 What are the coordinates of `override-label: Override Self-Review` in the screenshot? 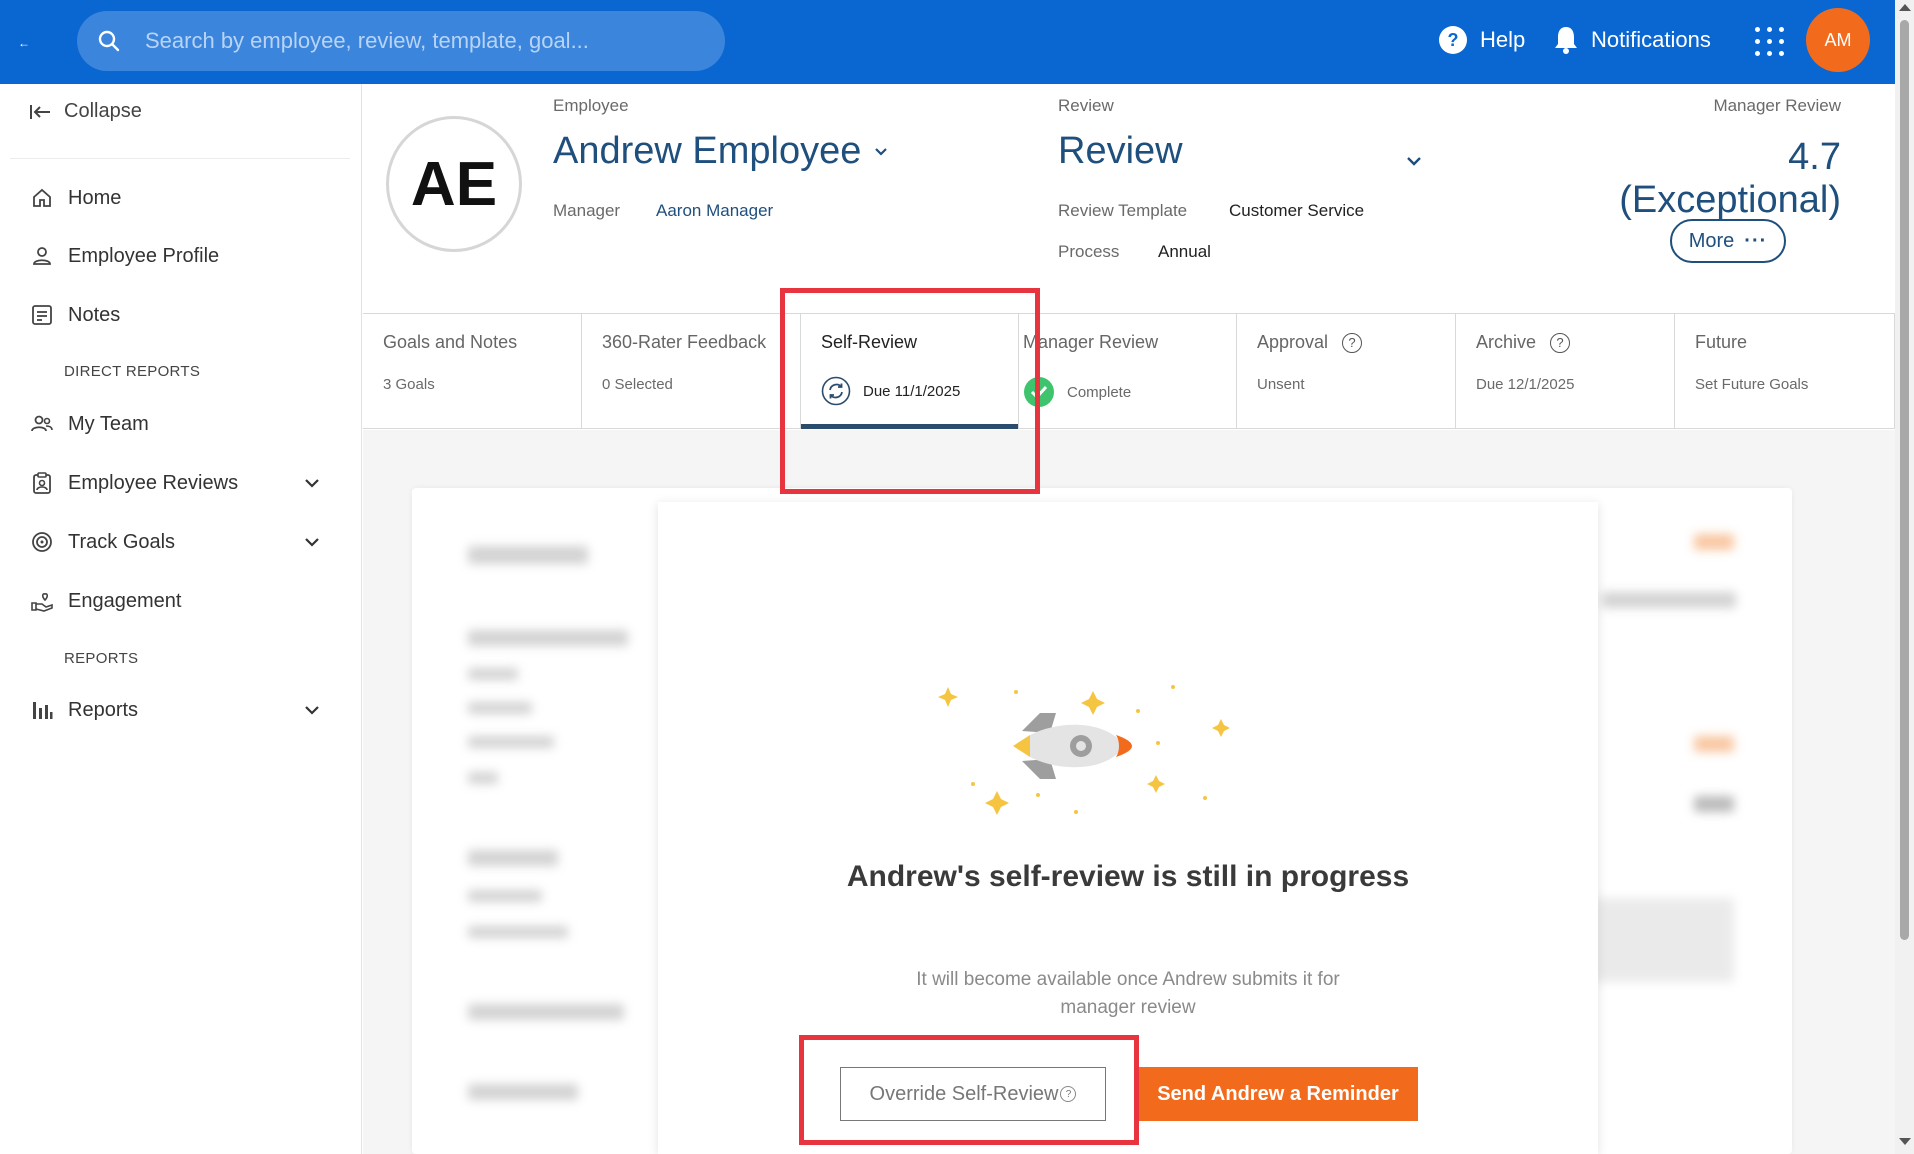 It's located at (964, 1093).